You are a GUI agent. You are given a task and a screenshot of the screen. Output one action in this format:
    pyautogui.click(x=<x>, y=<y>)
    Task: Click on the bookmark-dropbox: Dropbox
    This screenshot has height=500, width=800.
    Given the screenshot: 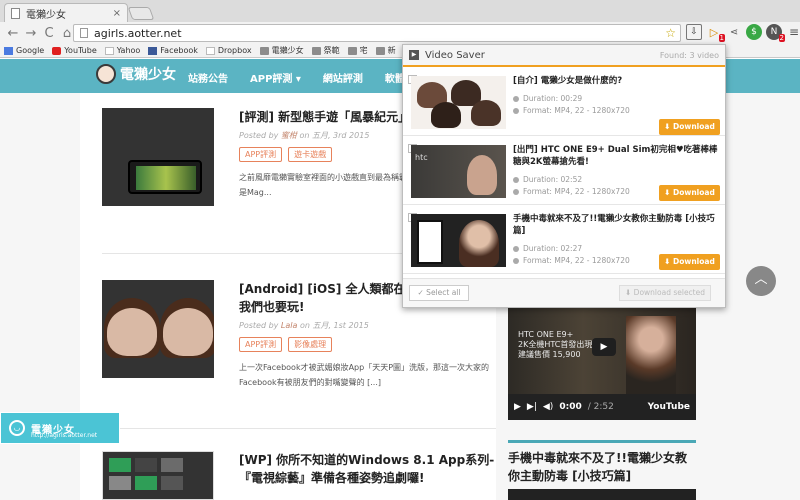 What is the action you would take?
    pyautogui.click(x=228, y=50)
    